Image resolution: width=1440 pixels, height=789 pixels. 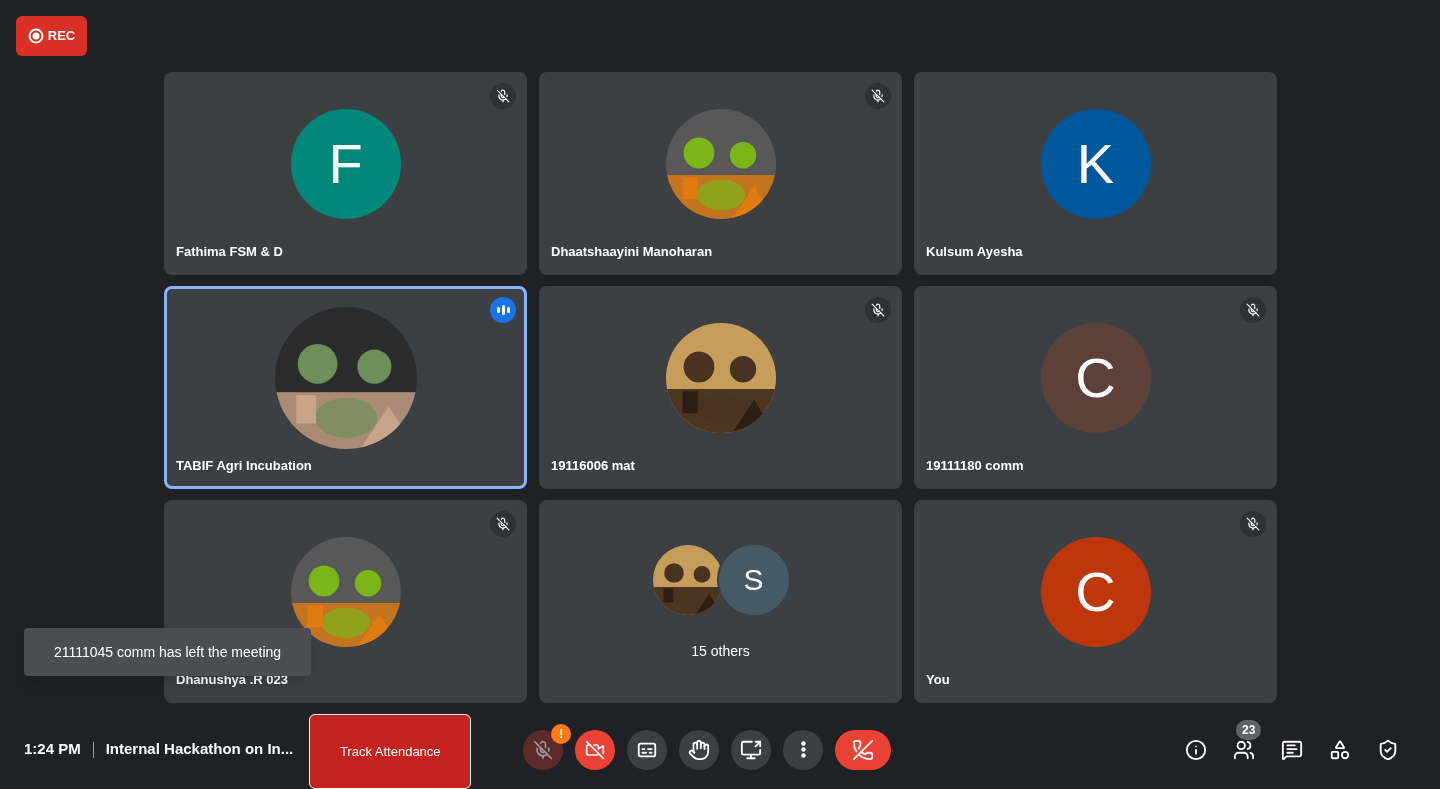 What do you see at coordinates (974, 251) in the screenshot?
I see `participant-name: Kulsum Ayesha` at bounding box center [974, 251].